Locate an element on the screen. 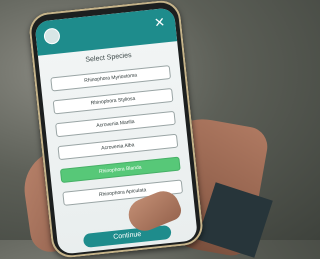  close-icon: ✕ is located at coordinates (159, 22).